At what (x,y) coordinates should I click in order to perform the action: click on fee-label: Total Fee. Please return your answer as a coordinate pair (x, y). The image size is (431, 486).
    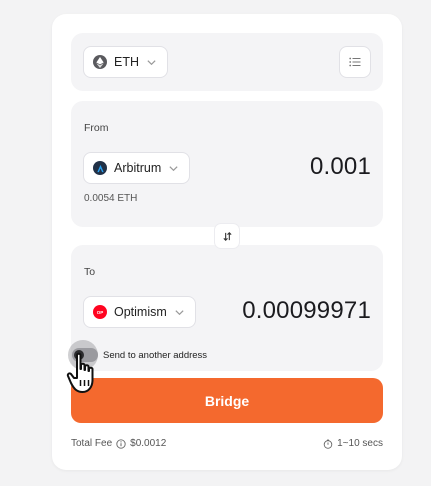
    Looking at the image, I should click on (92, 443).